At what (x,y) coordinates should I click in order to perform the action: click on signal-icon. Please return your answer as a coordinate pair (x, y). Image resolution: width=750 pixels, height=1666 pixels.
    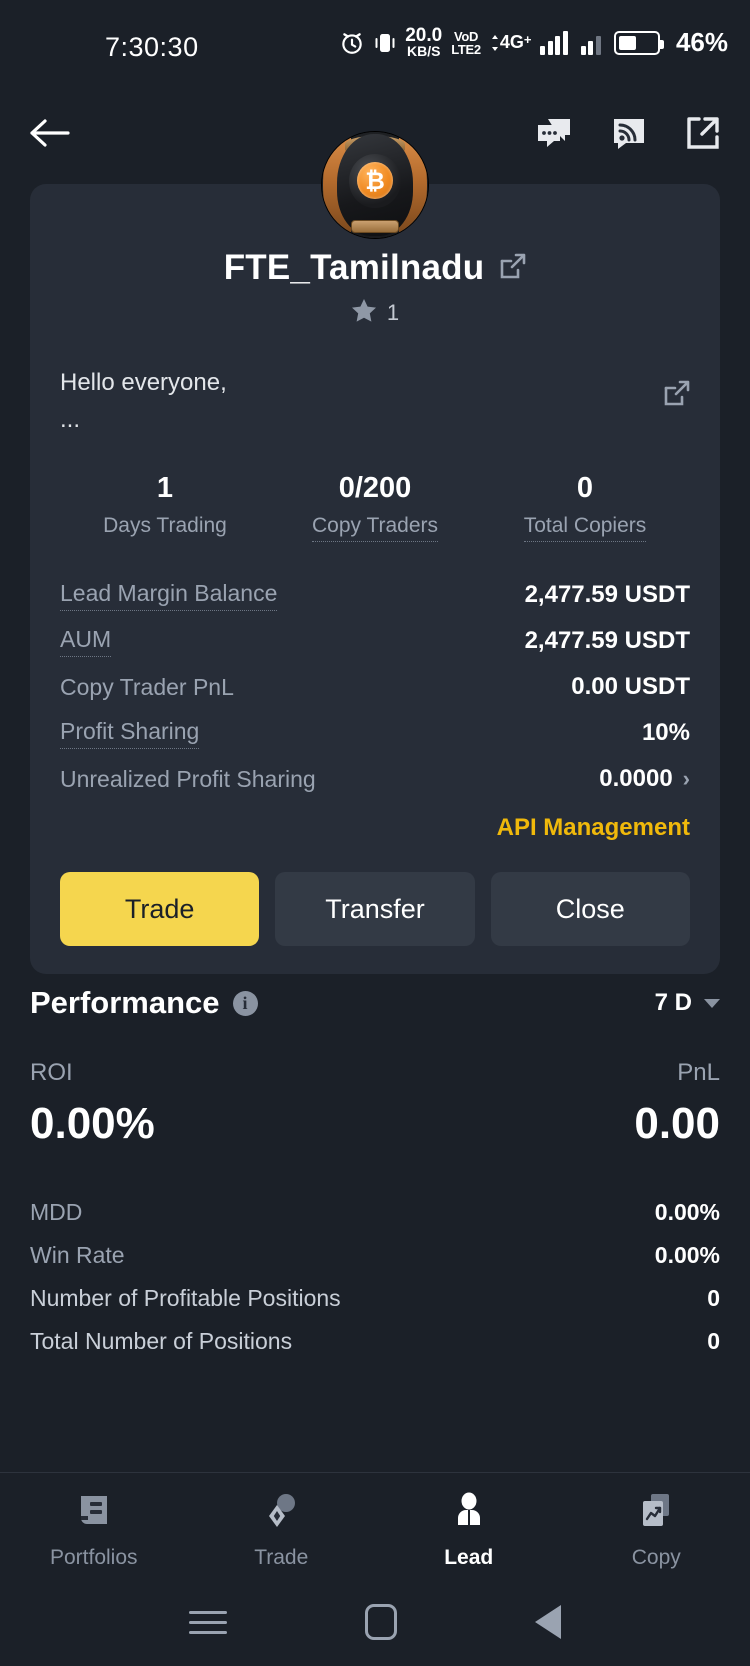
    Looking at the image, I should click on (554, 42).